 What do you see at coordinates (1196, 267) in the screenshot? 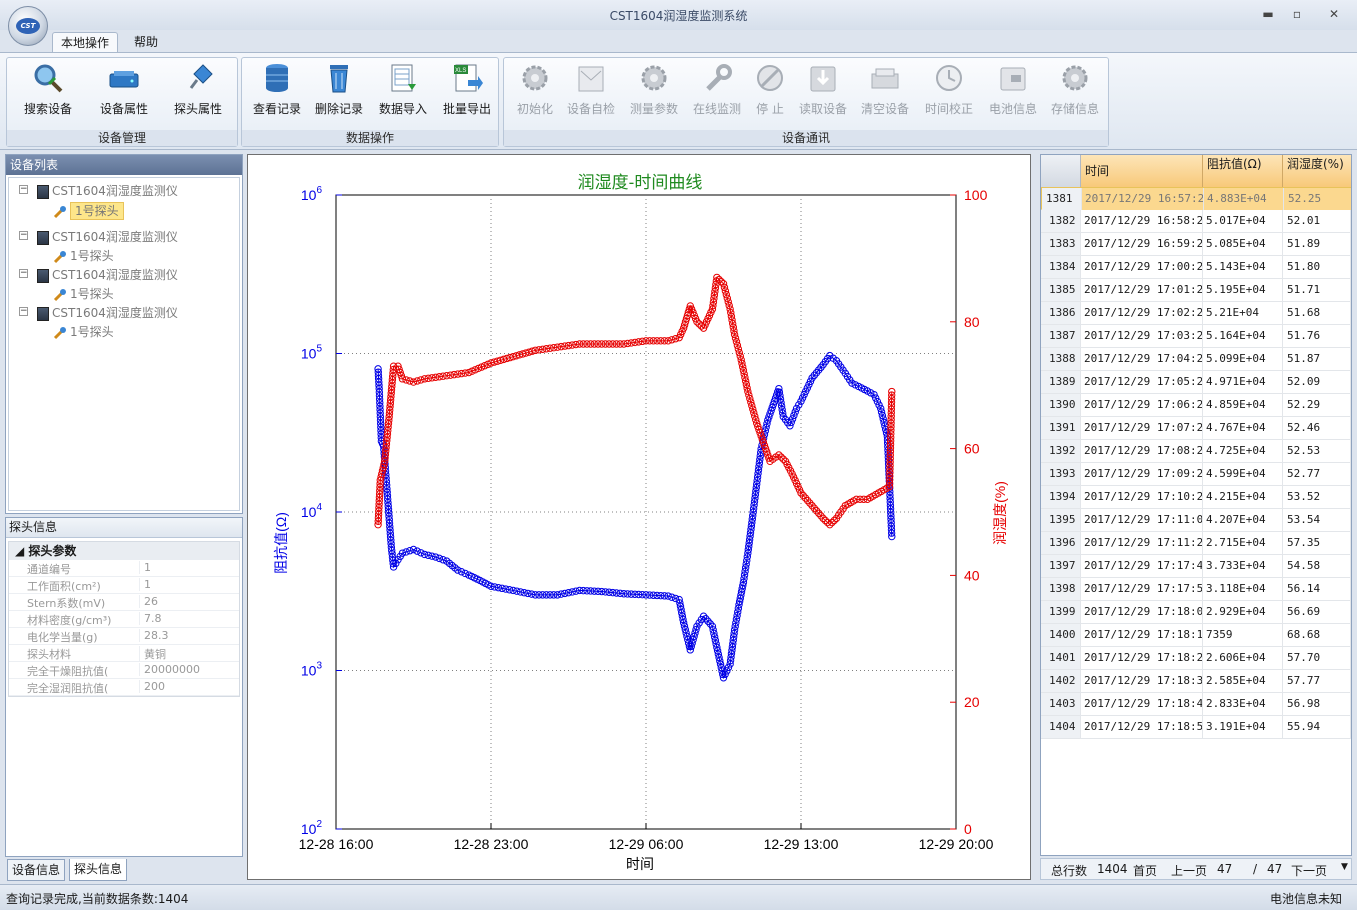
I see `table-row: 1384 2017/12/29 17:00:29 5.143E+04 51.80` at bounding box center [1196, 267].